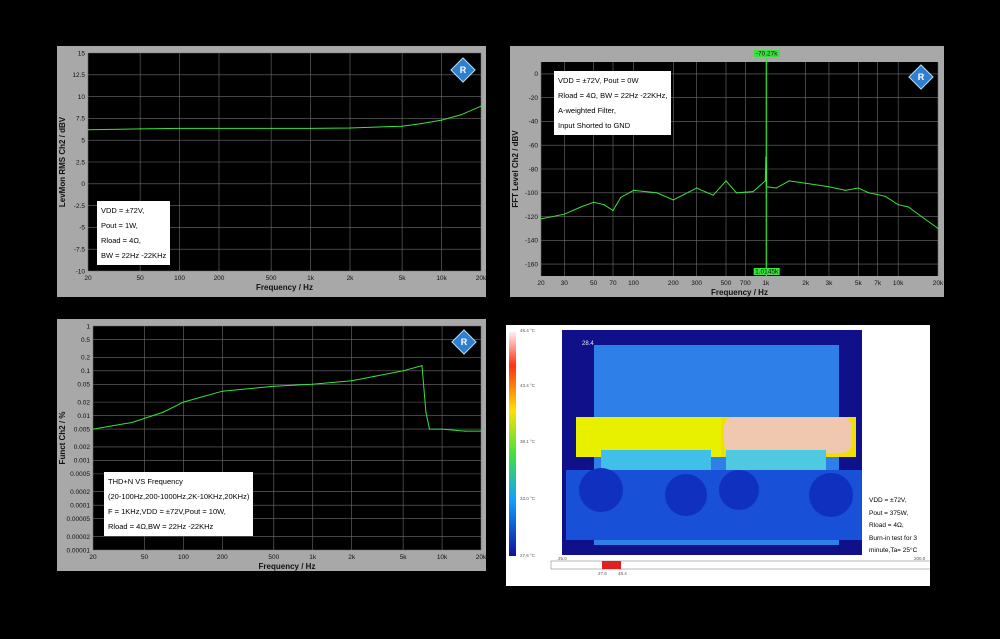 Image resolution: width=1000 pixels, height=639 pixels. I want to click on y-tick-label: 1, so click(88, 326).